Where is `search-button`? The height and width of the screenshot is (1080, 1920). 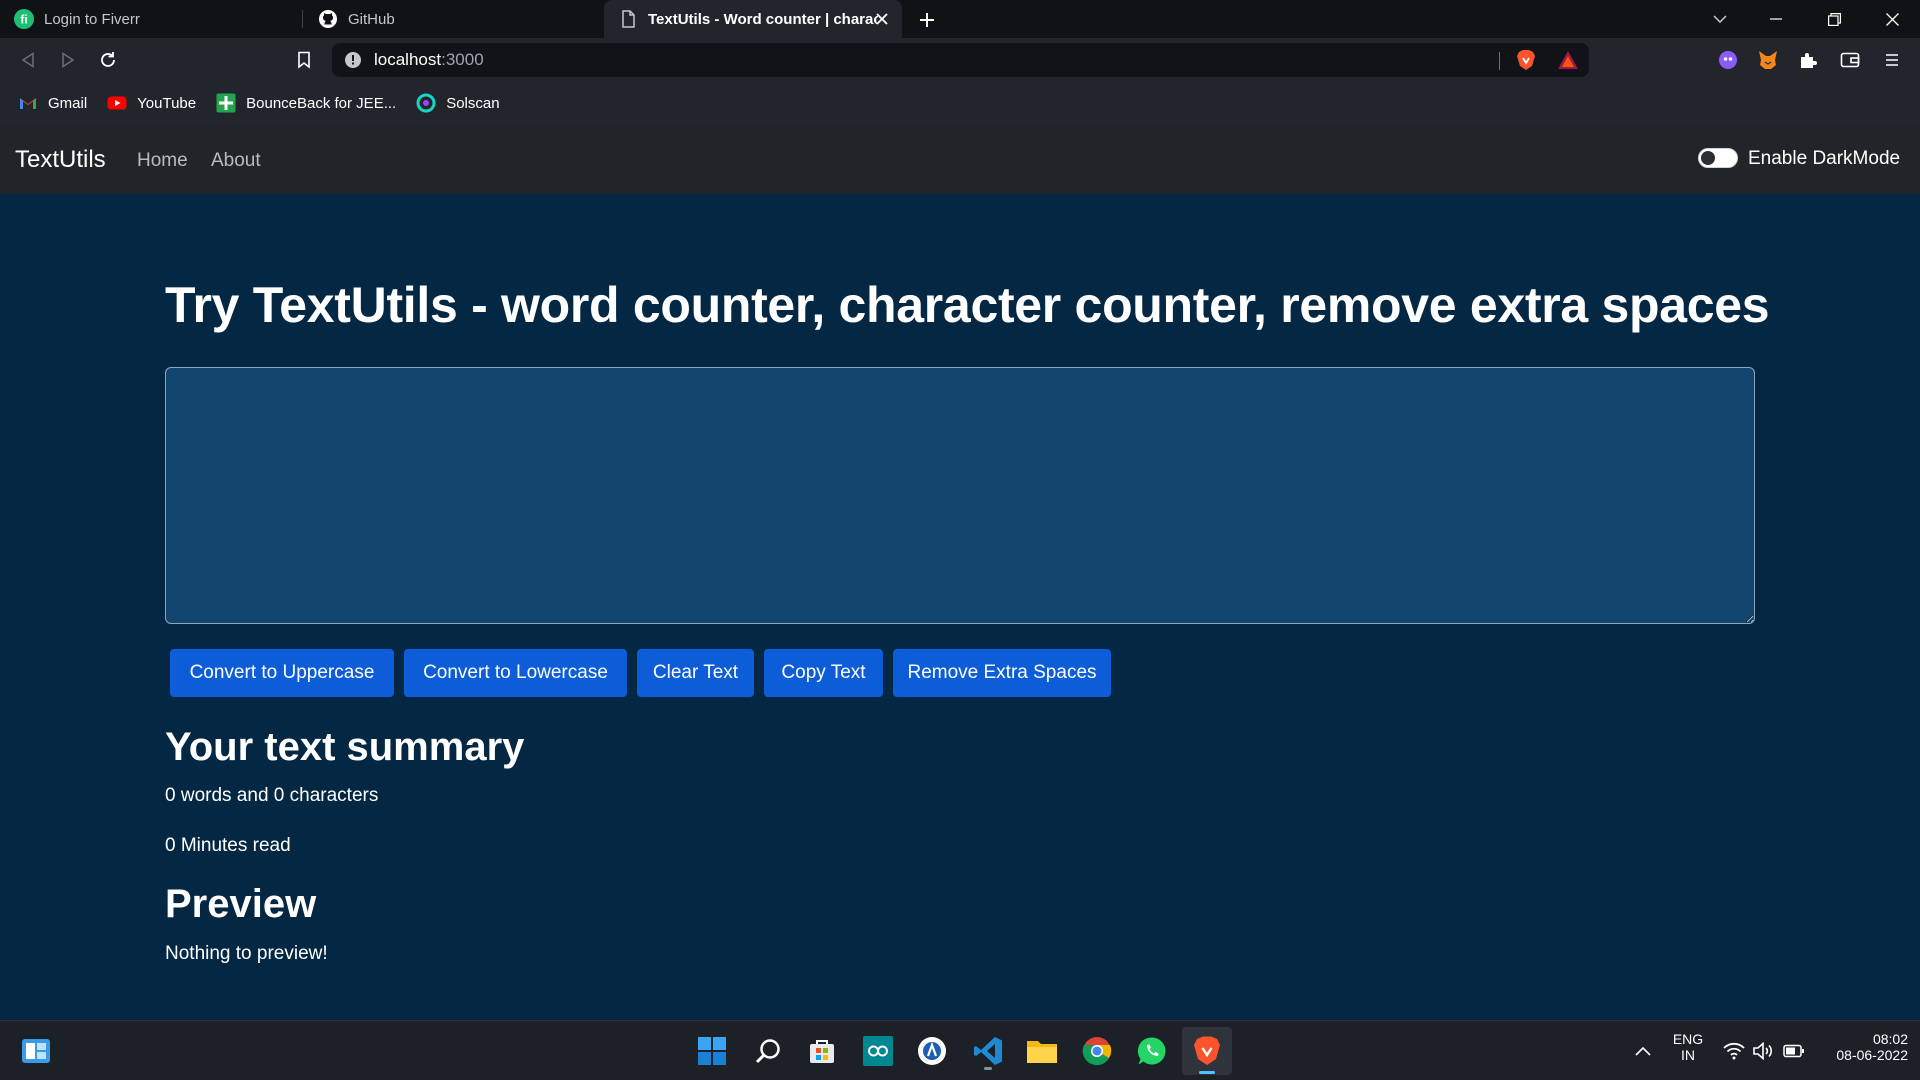 search-button is located at coordinates (768, 1051).